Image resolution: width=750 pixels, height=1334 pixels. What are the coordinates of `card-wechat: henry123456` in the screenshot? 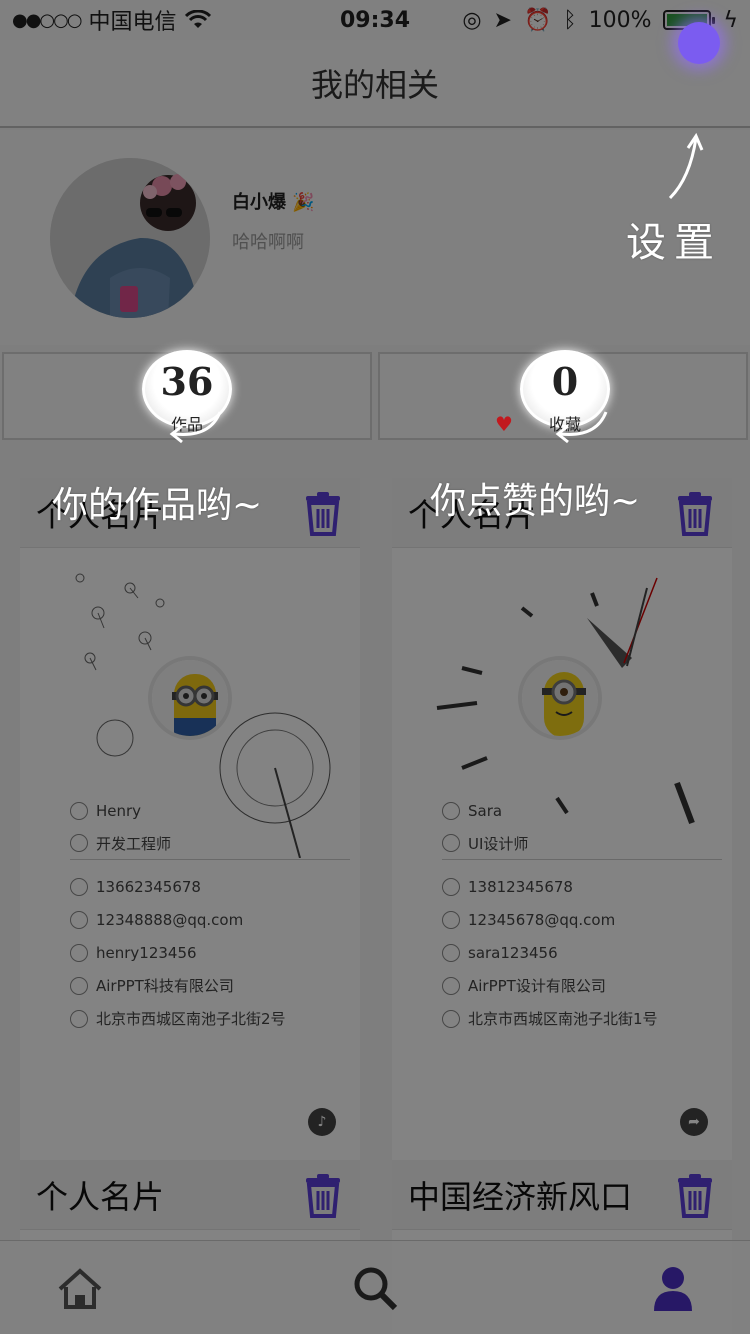 It's located at (146, 952).